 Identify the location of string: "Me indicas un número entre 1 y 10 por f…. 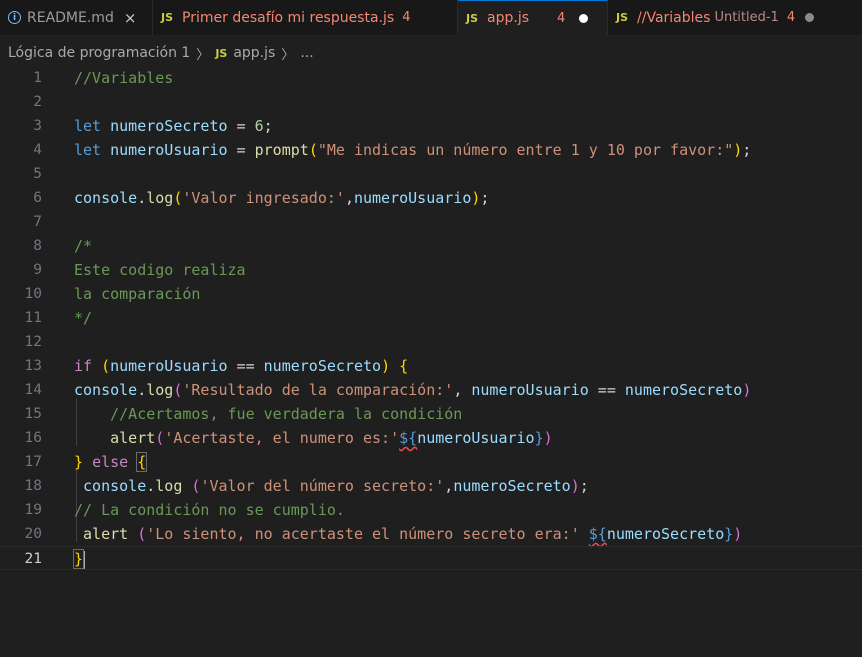
(525, 150).